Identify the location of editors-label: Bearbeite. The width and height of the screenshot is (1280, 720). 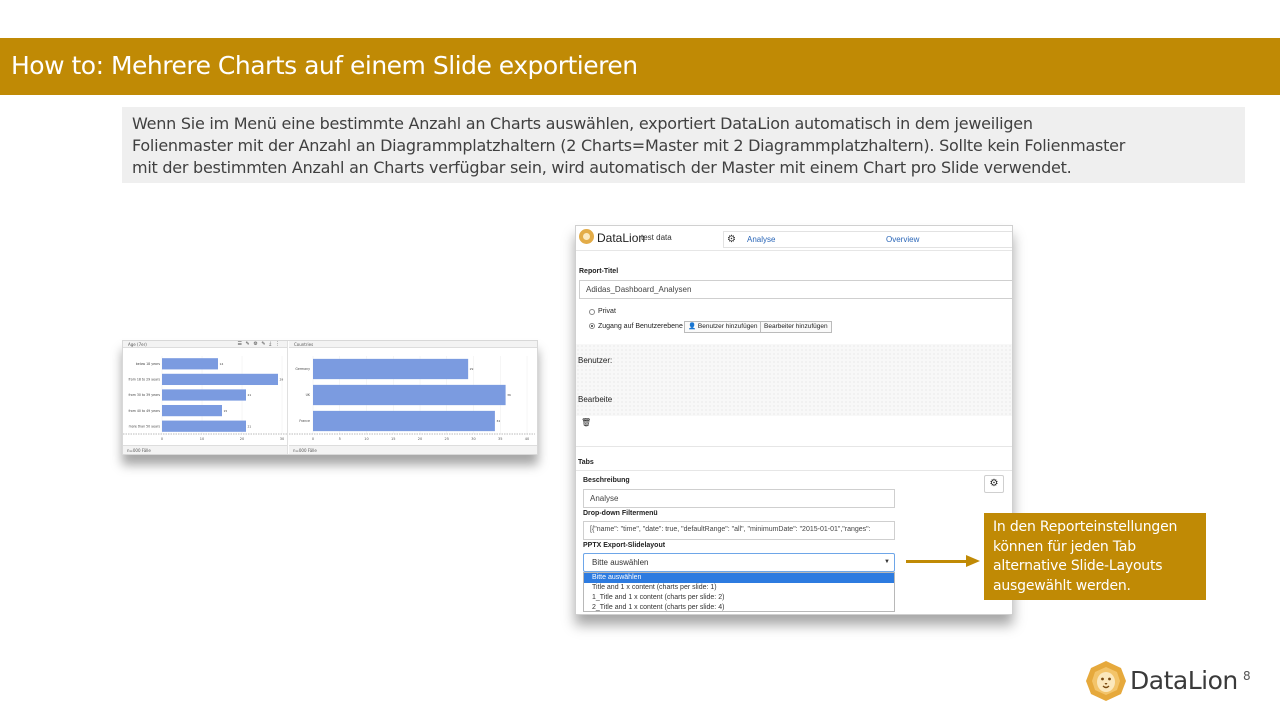
(595, 399).